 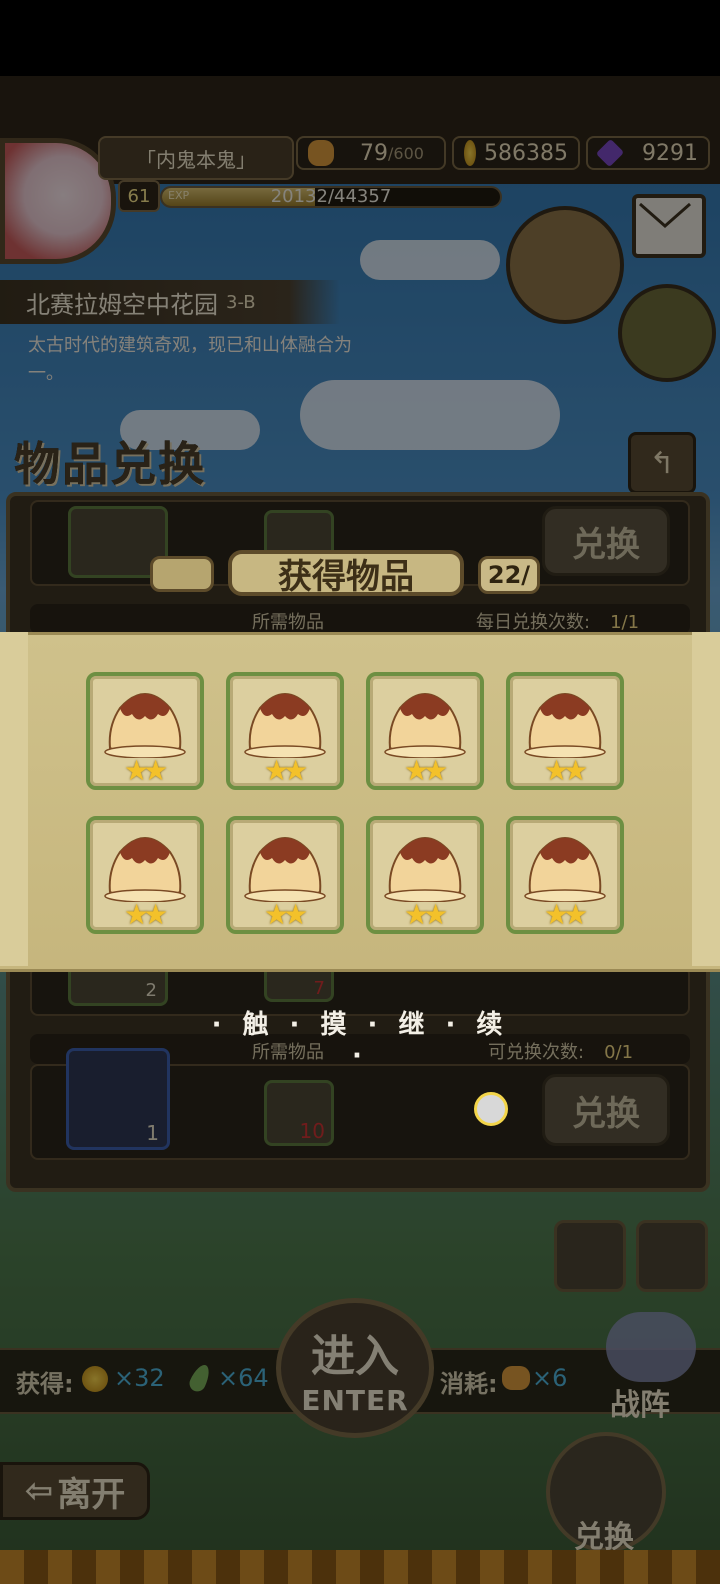 I want to click on popup-title-wing, so click(x=182, y=574).